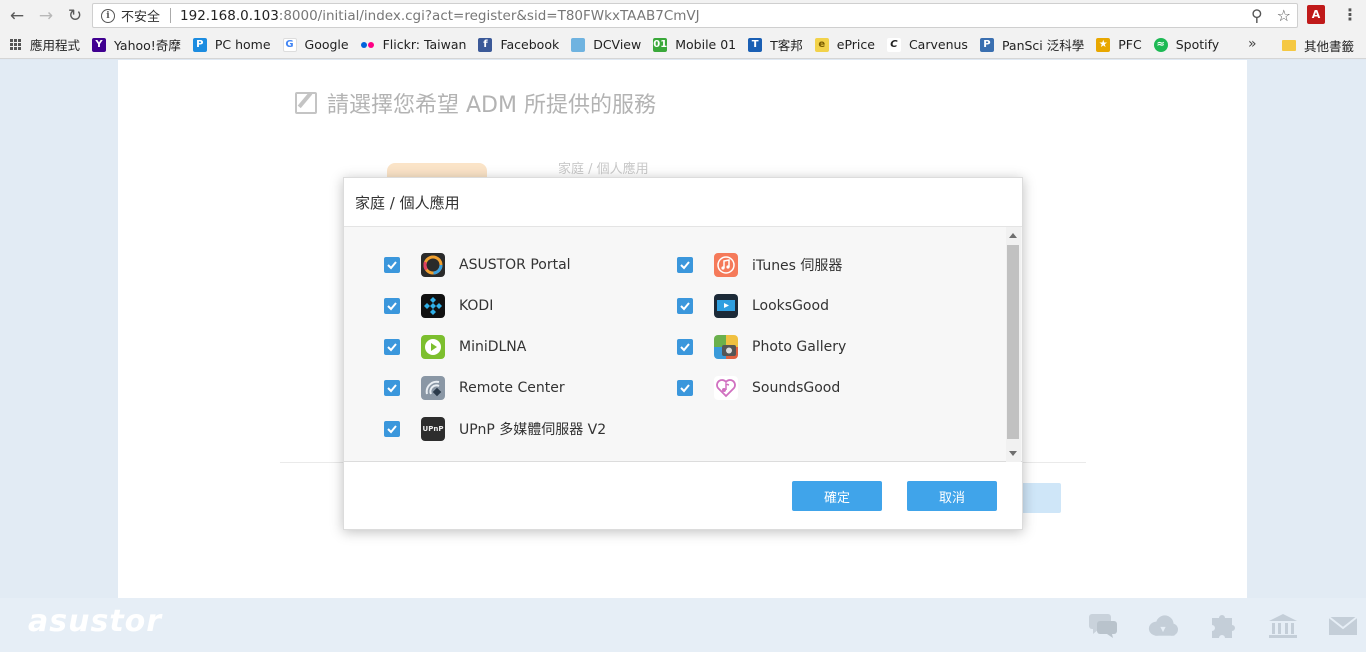  I want to click on bookmark-label: Flickr: Taiwan, so click(424, 44).